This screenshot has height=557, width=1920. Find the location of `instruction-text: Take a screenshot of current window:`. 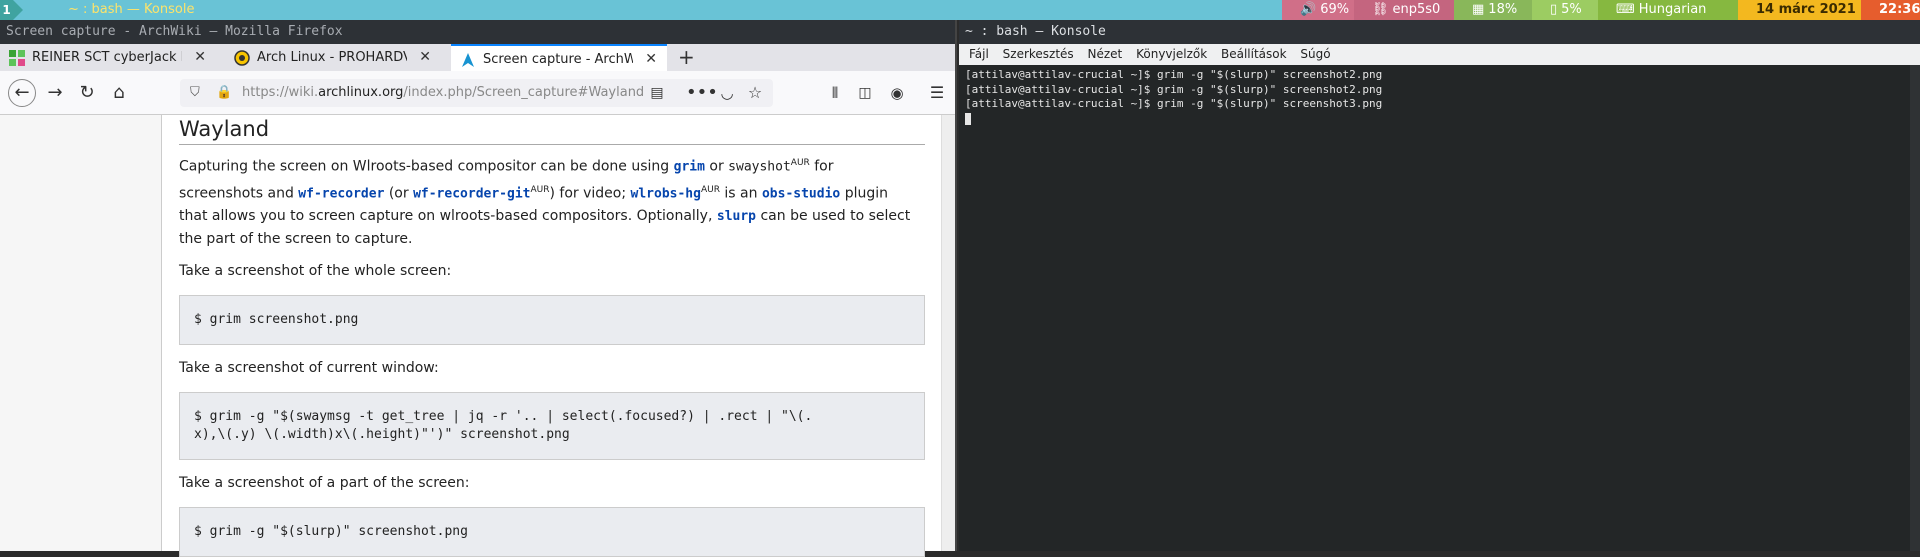

instruction-text: Take a screenshot of current window: is located at coordinates (309, 368).